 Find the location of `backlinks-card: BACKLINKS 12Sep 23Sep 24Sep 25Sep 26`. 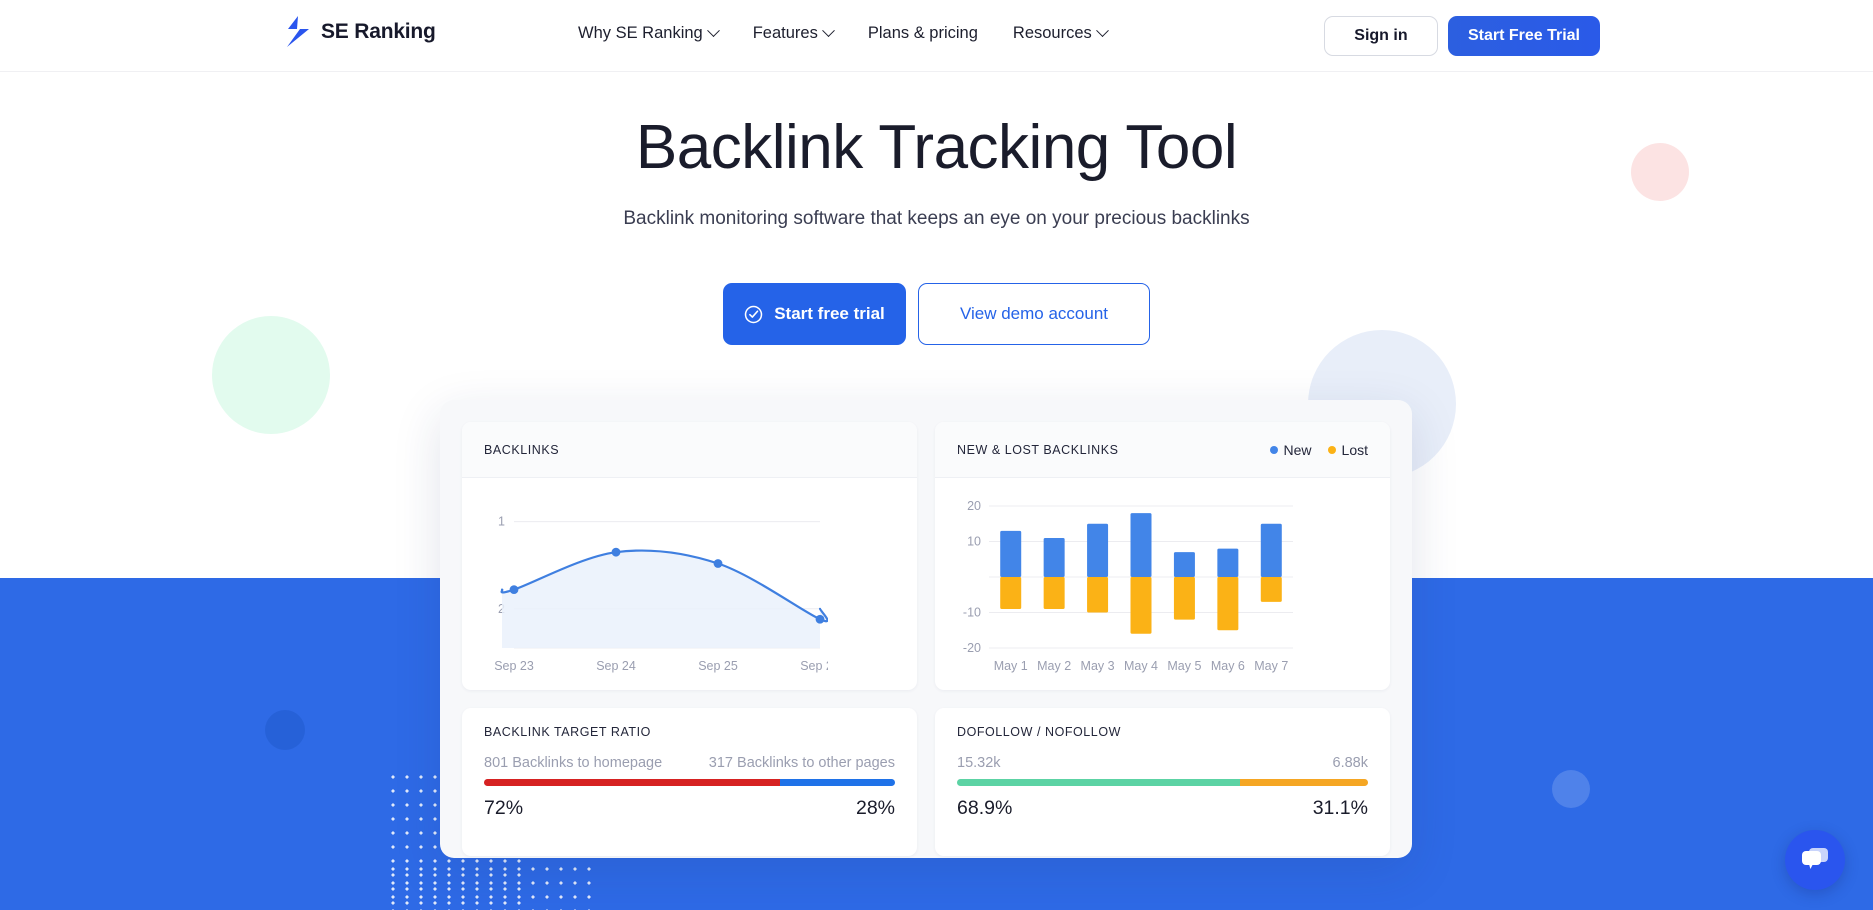

backlinks-card: BACKLINKS 12Sep 23Sep 24Sep 25Sep 26 is located at coordinates (689, 556).